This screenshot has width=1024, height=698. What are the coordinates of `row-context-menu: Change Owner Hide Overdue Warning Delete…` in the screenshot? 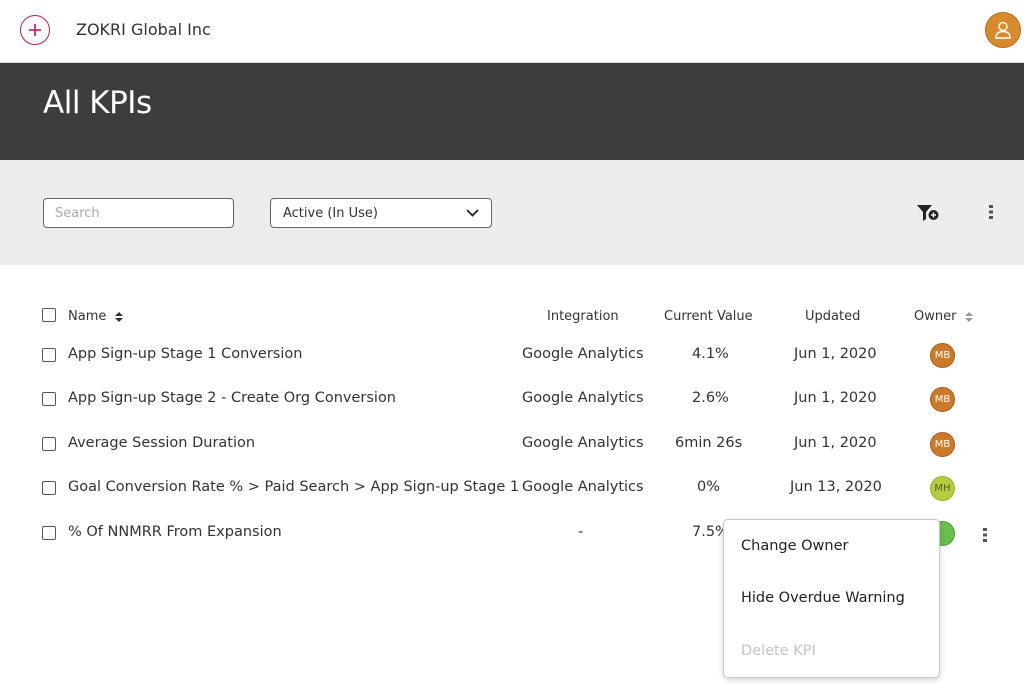 It's located at (831, 598).